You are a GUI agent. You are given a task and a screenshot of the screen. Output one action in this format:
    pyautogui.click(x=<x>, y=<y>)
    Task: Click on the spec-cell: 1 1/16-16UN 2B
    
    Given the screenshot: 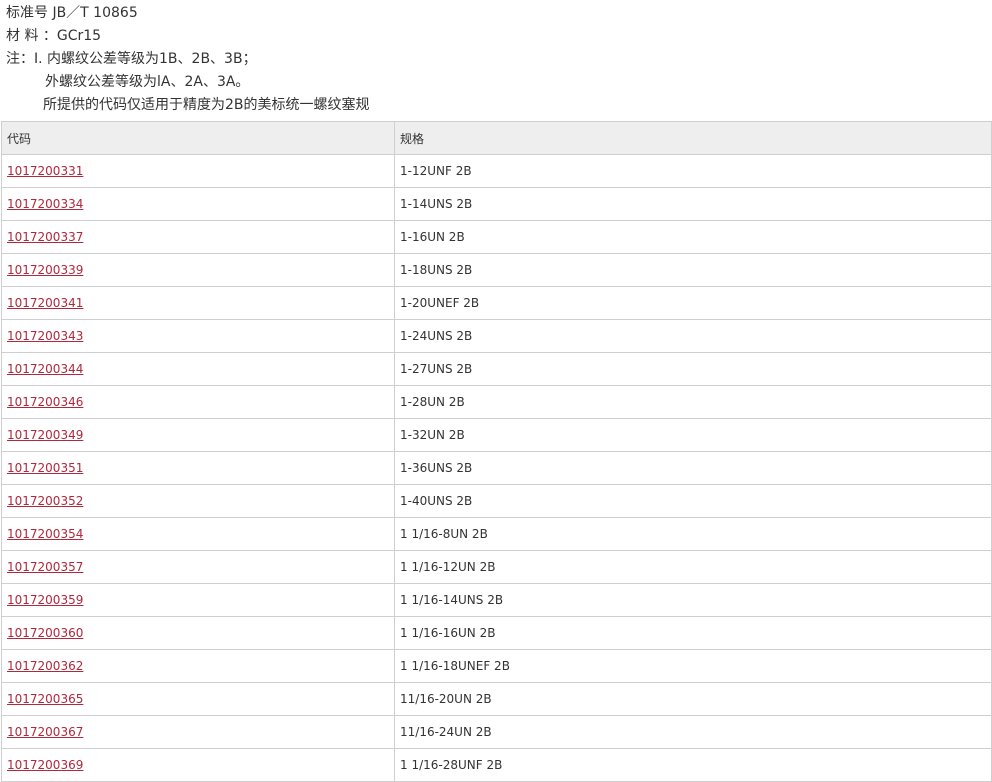 What is the action you would take?
    pyautogui.click(x=693, y=633)
    